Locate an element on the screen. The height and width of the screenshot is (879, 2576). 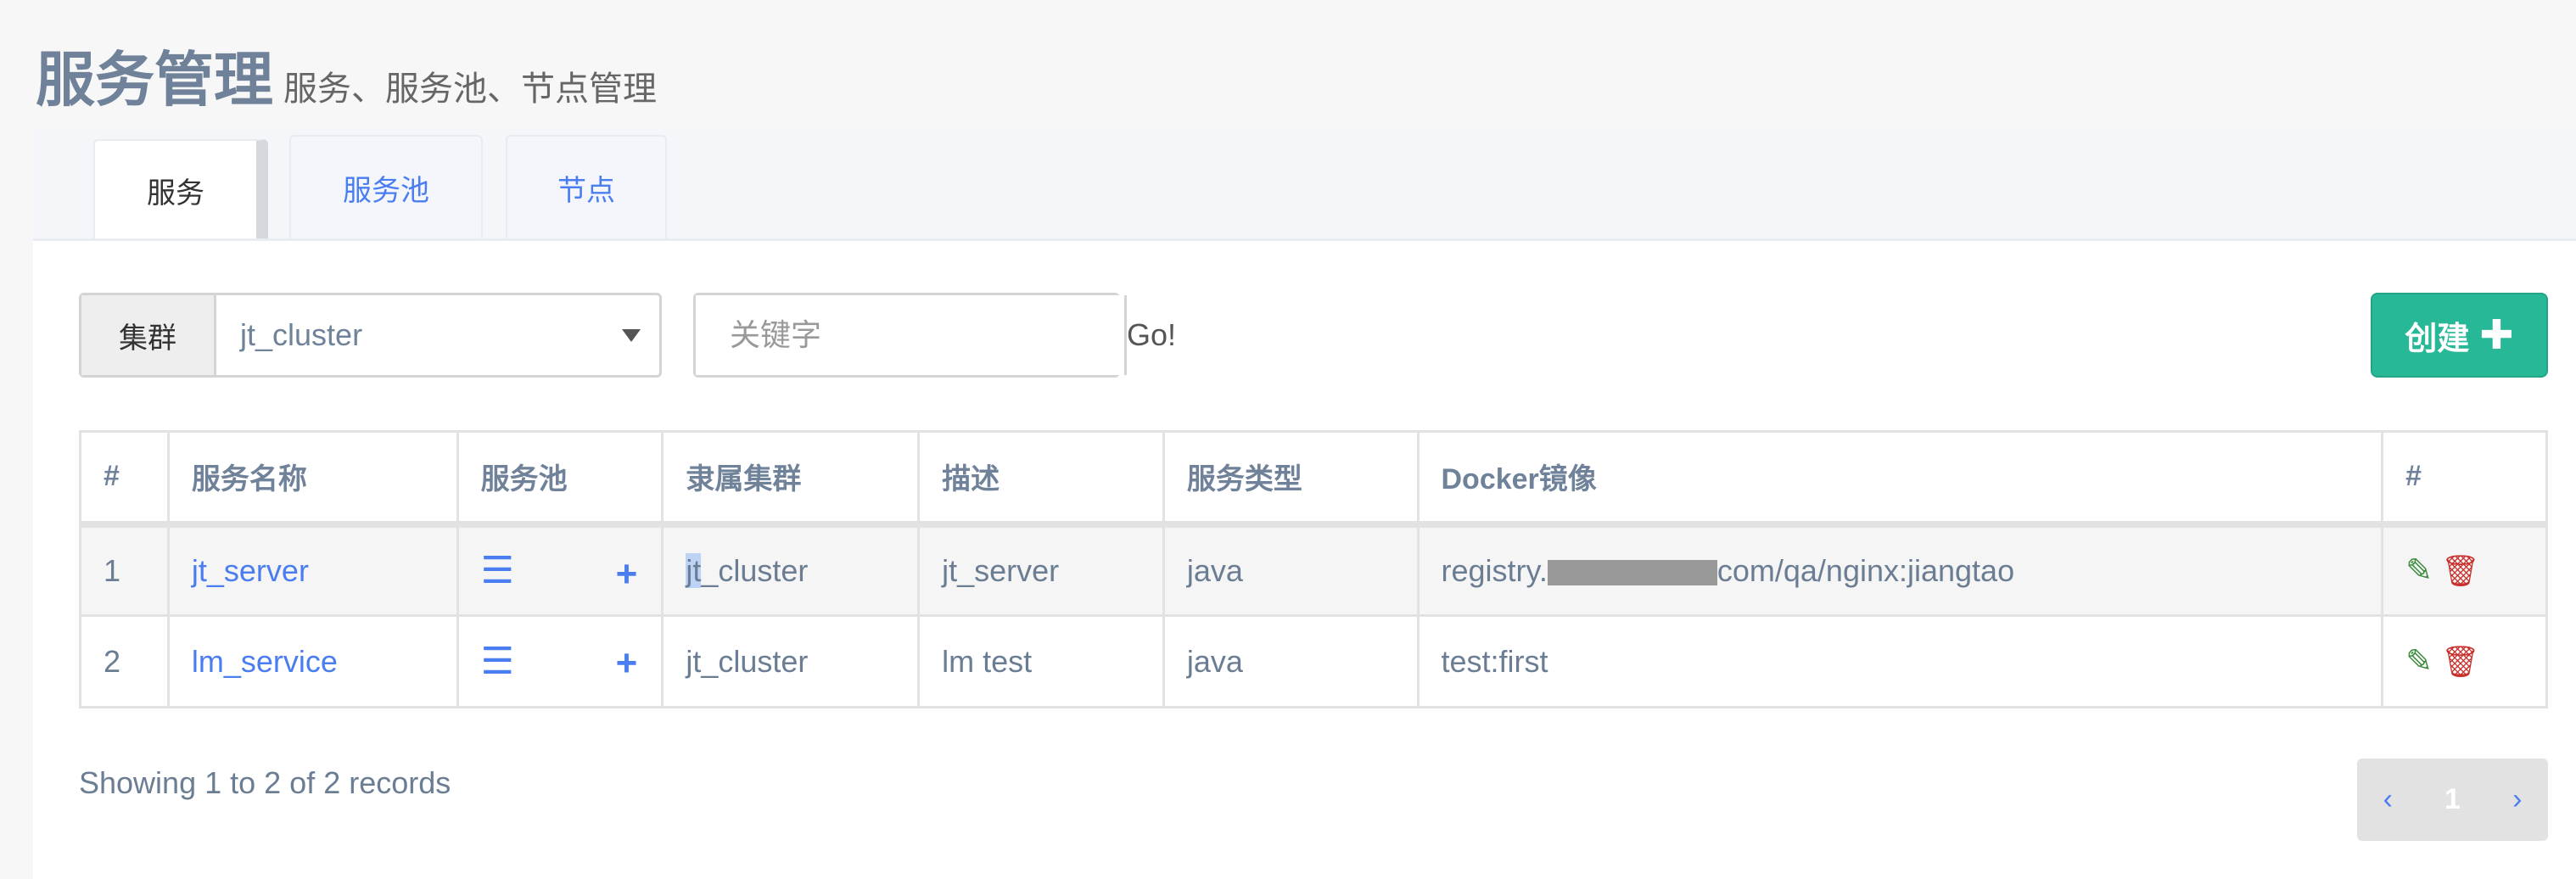
service-name-link: jt_server is located at coordinates (251, 570).